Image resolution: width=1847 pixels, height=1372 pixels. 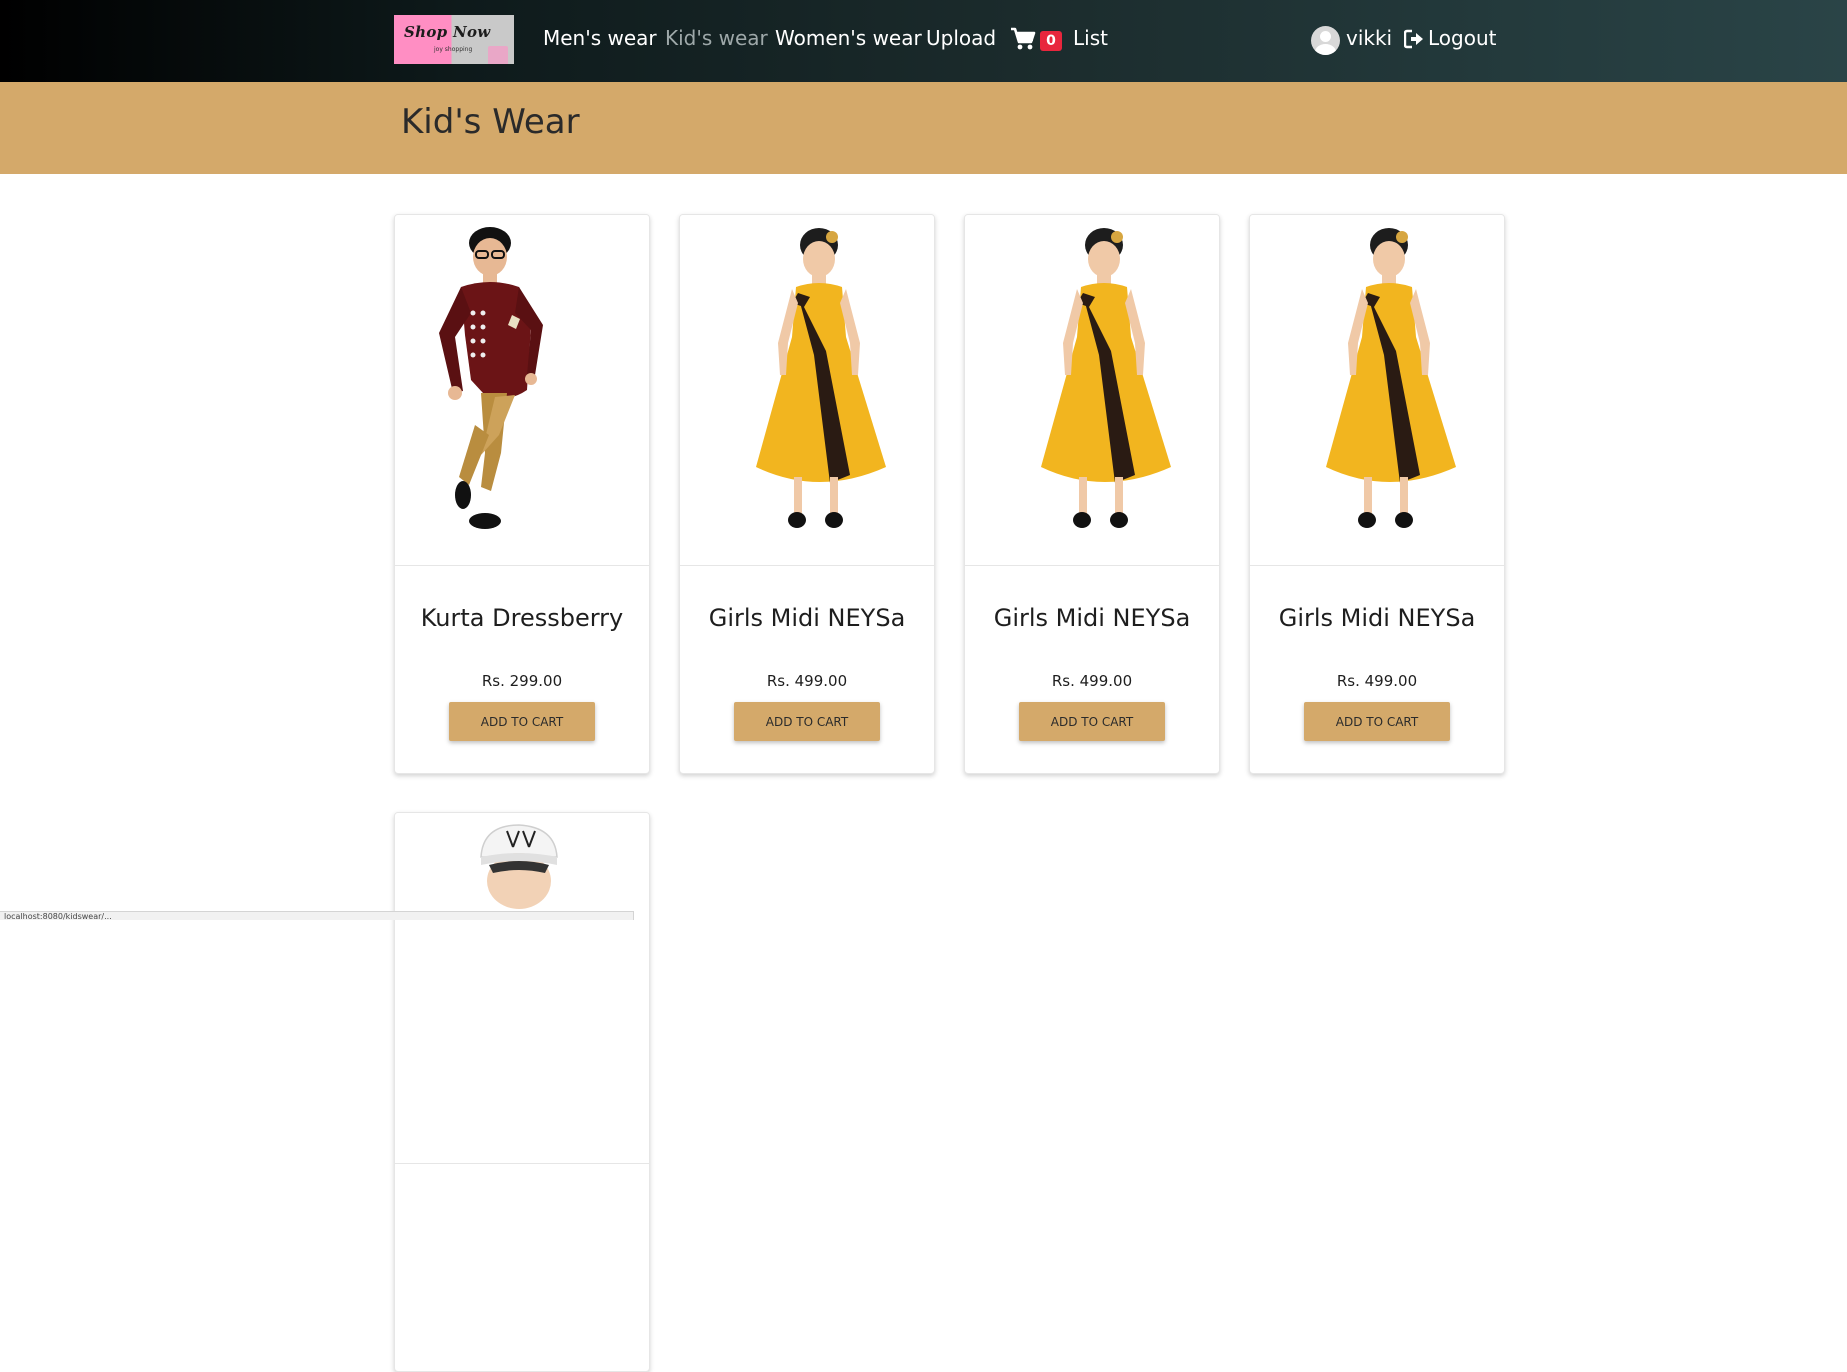 I want to click on product-card, so click(x=522, y=1092).